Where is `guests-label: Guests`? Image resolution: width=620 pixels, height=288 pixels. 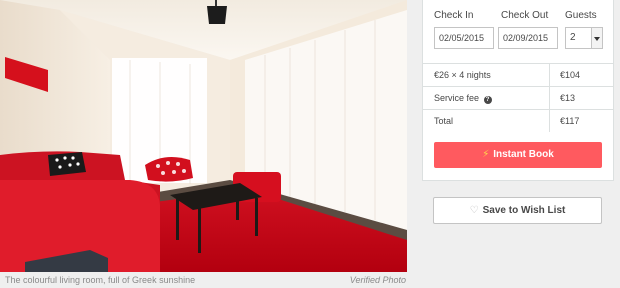 guests-label: Guests is located at coordinates (581, 15).